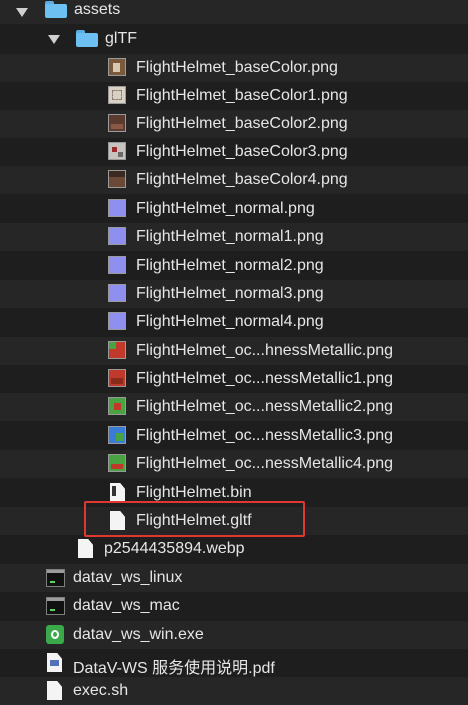 The height and width of the screenshot is (705, 468). I want to click on tree-item-file: FlightHelmet_baseColor.png, so click(234, 68).